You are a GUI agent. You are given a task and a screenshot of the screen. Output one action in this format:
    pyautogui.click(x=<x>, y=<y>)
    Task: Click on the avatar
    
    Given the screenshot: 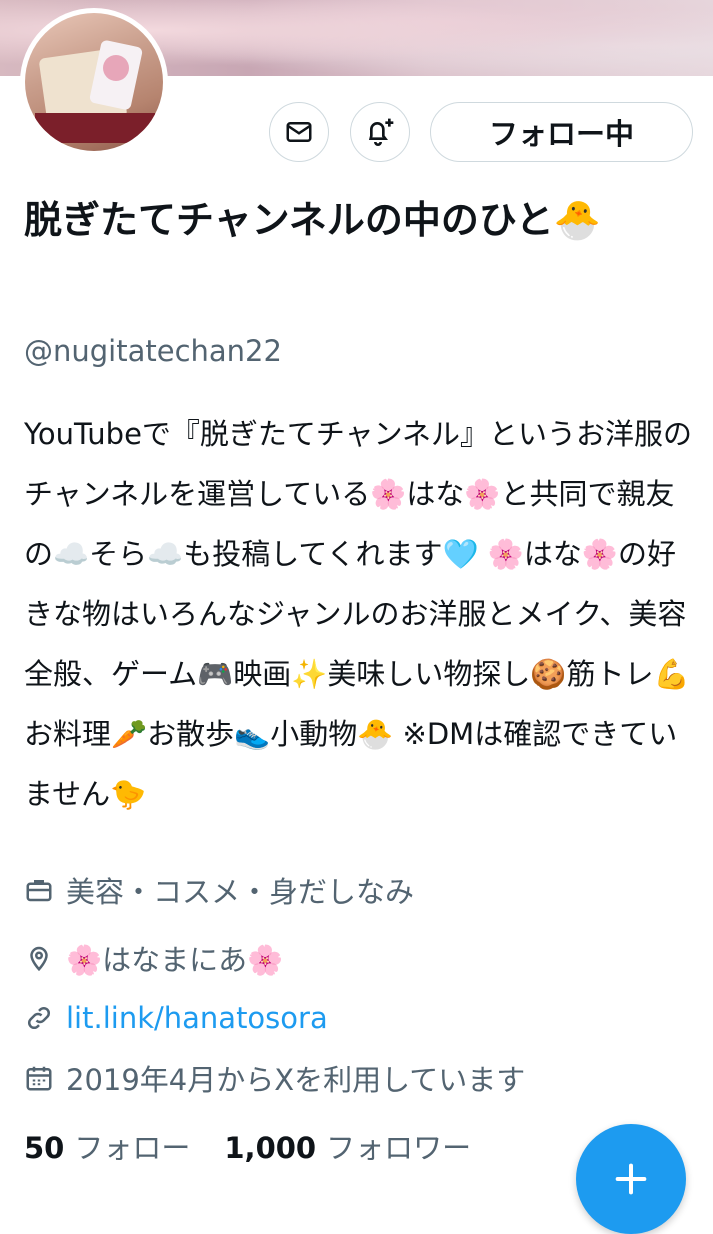 What is the action you would take?
    pyautogui.click(x=94, y=82)
    